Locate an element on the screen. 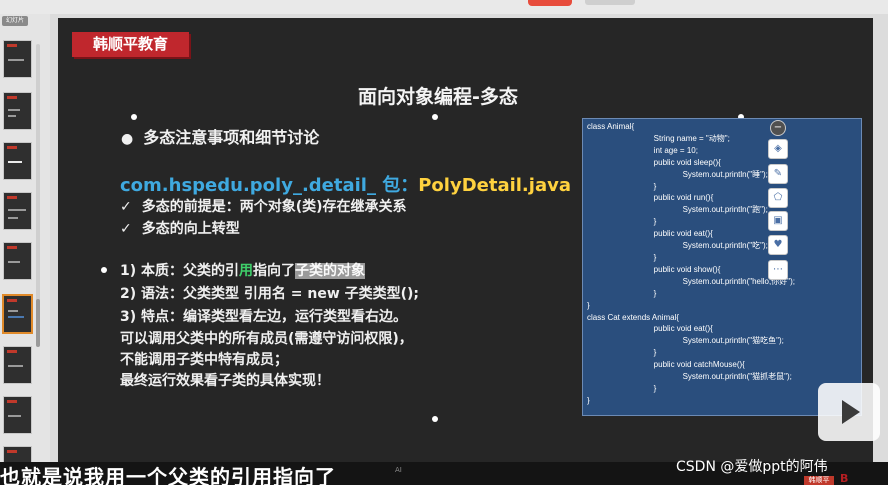 This screenshot has width=888, height=485. point-feature: 3) 特点：编译类型看左边，运行类型看右边。 is located at coordinates (264, 317).